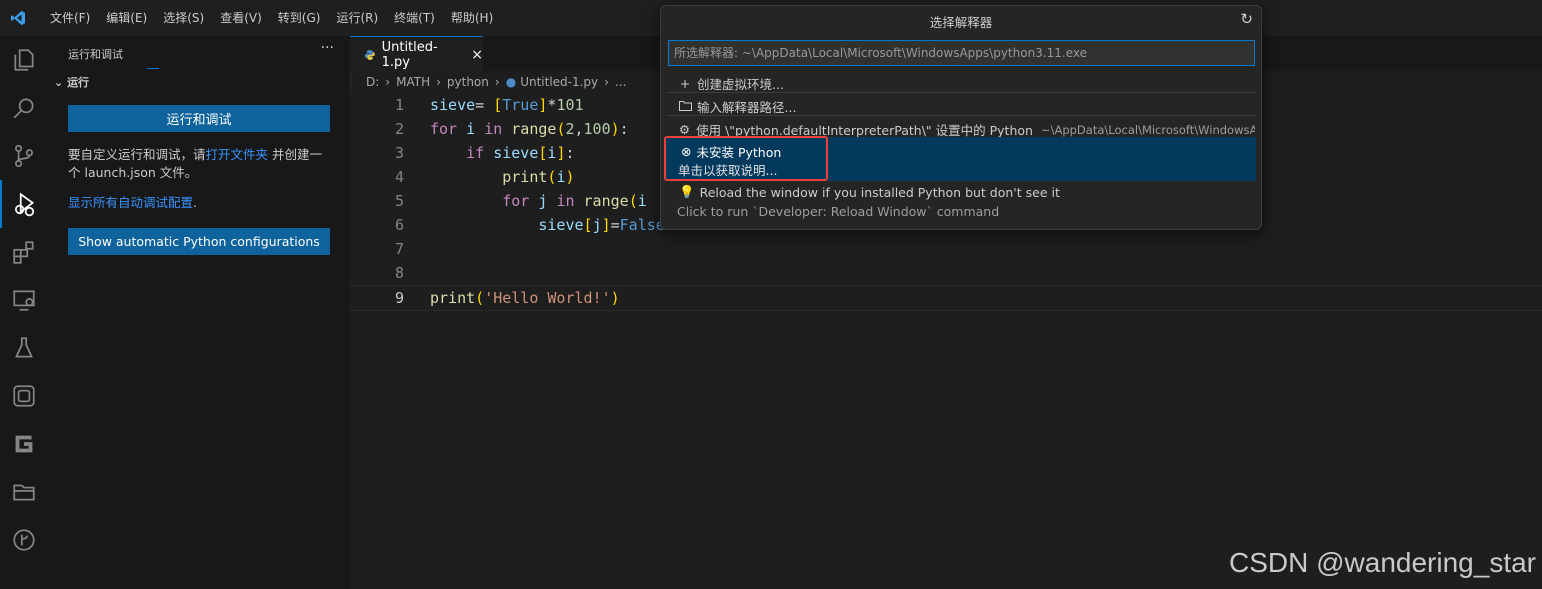  I want to click on show-all-configs: 显示所有自动调试配置., so click(199, 203).